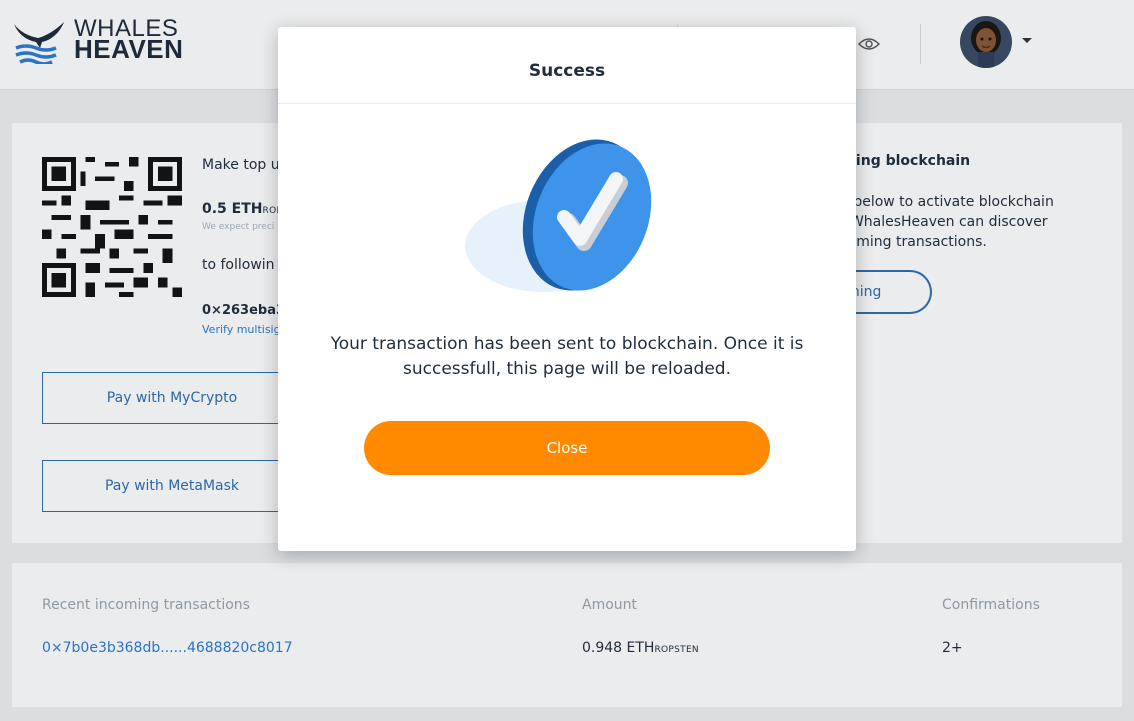  What do you see at coordinates (567, 448) in the screenshot?
I see `close-button: Close` at bounding box center [567, 448].